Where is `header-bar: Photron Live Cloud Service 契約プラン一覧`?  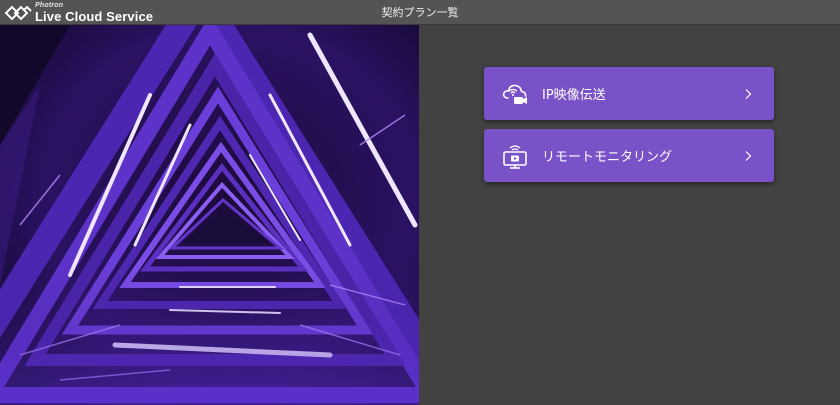
header-bar: Photron Live Cloud Service 契約プラン一覧 is located at coordinates (420, 12).